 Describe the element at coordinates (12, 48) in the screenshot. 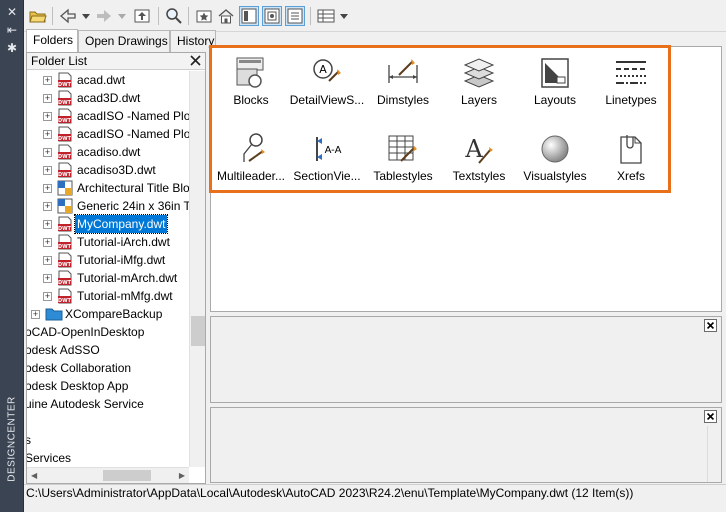

I see `properties-icon: ✱` at that location.